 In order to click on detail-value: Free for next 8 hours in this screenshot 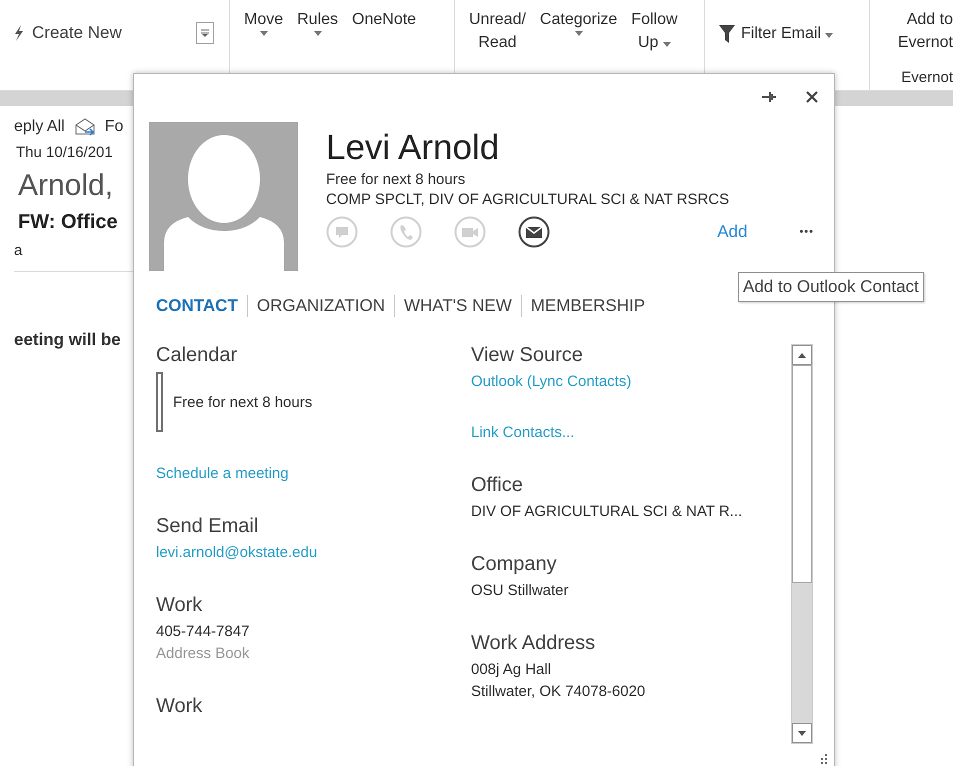, I will do `click(242, 402)`.